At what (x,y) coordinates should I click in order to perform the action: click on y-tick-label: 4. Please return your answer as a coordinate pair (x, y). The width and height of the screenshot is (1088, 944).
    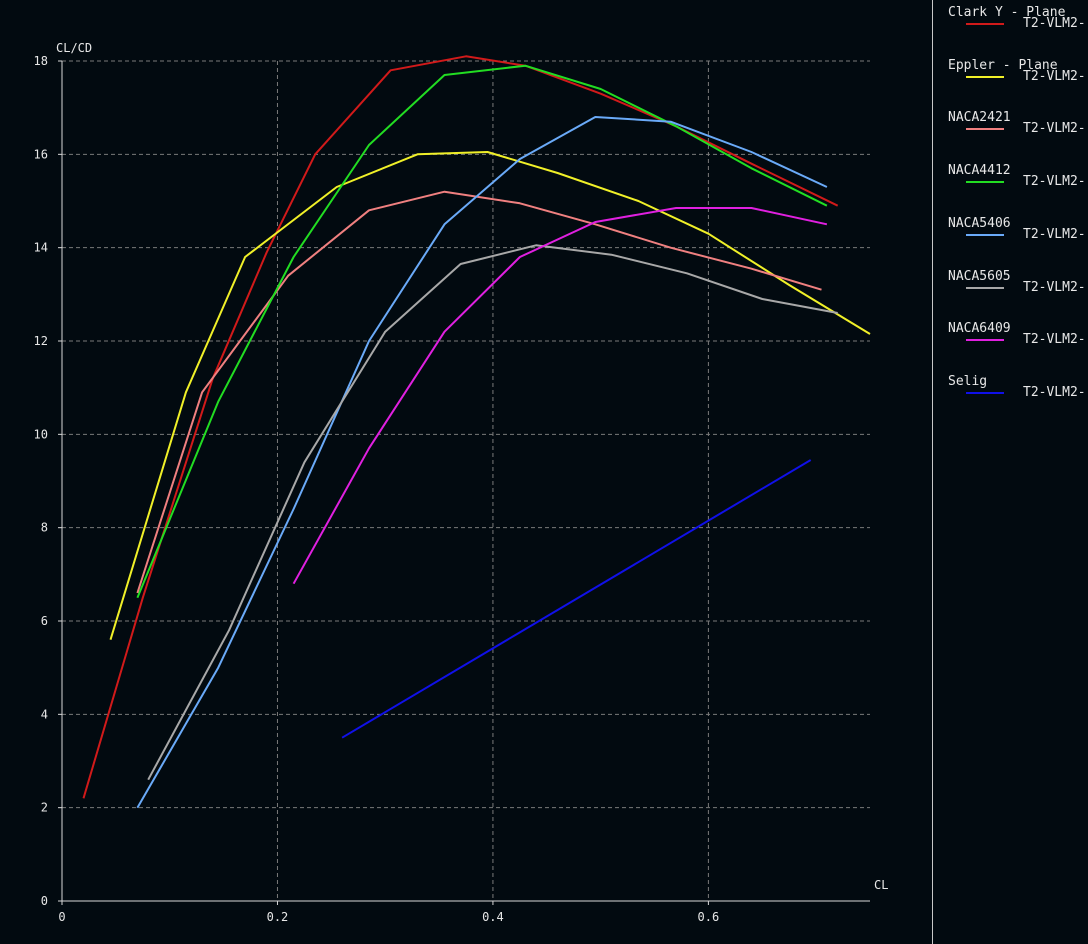
    Looking at the image, I should click on (44, 714).